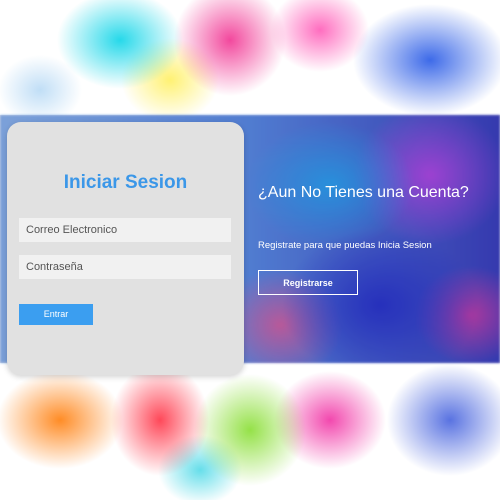 The image size is (500, 500). Describe the element at coordinates (125, 267) in the screenshot. I see `password-field` at that location.